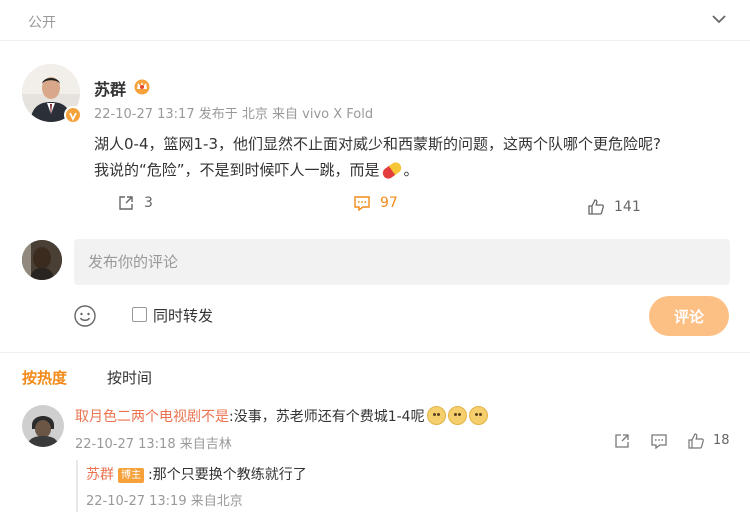 The height and width of the screenshot is (513, 750). I want to click on visibility-label: 公开, so click(42, 23).